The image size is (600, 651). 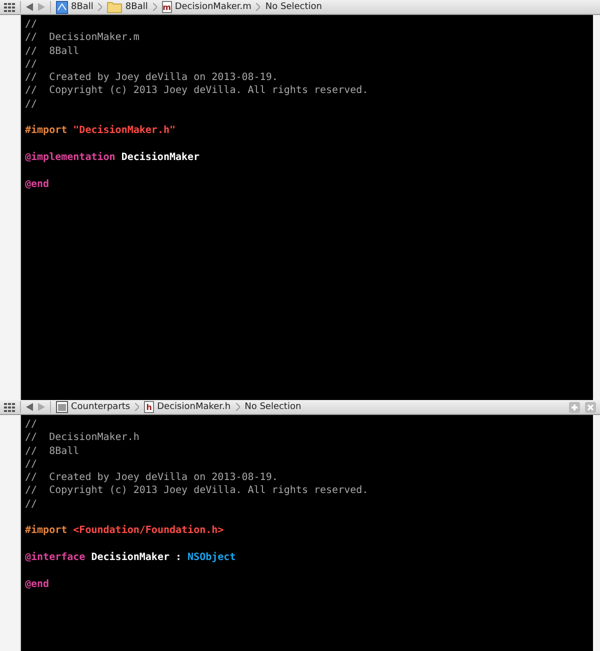 I want to click on breadcrumb: h DecisionMaker.h, so click(x=187, y=407).